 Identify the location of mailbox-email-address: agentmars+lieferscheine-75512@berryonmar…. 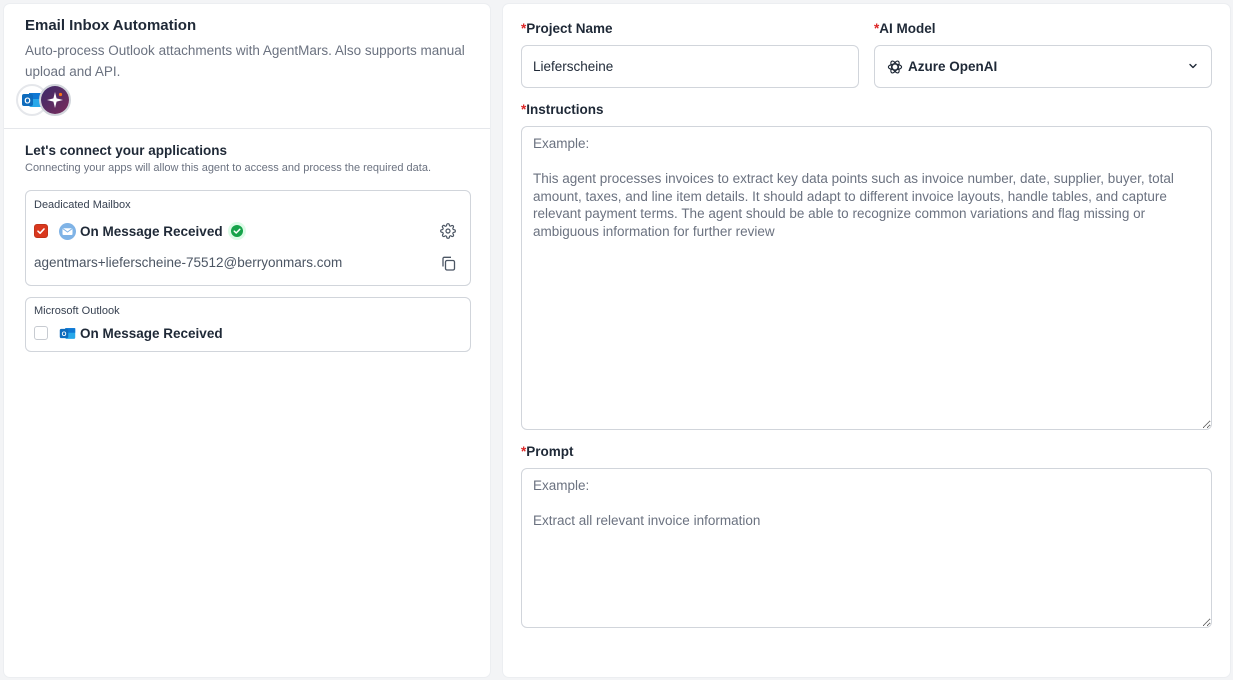
(188, 262).